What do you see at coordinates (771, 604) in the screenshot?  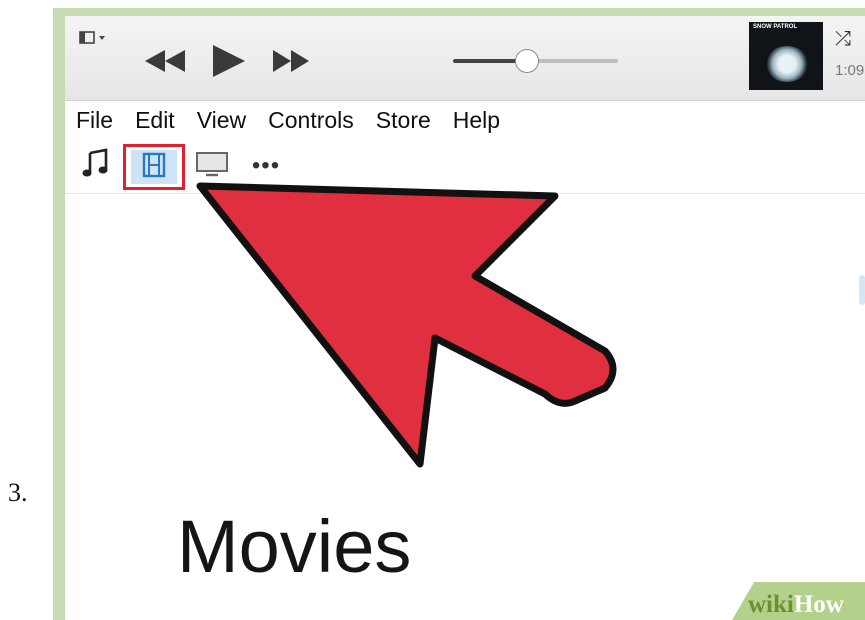 I see `watermark-wiki: wiki` at bounding box center [771, 604].